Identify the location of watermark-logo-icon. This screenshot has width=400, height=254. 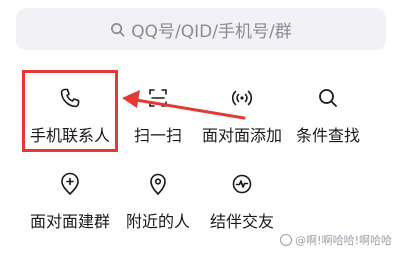
(286, 240).